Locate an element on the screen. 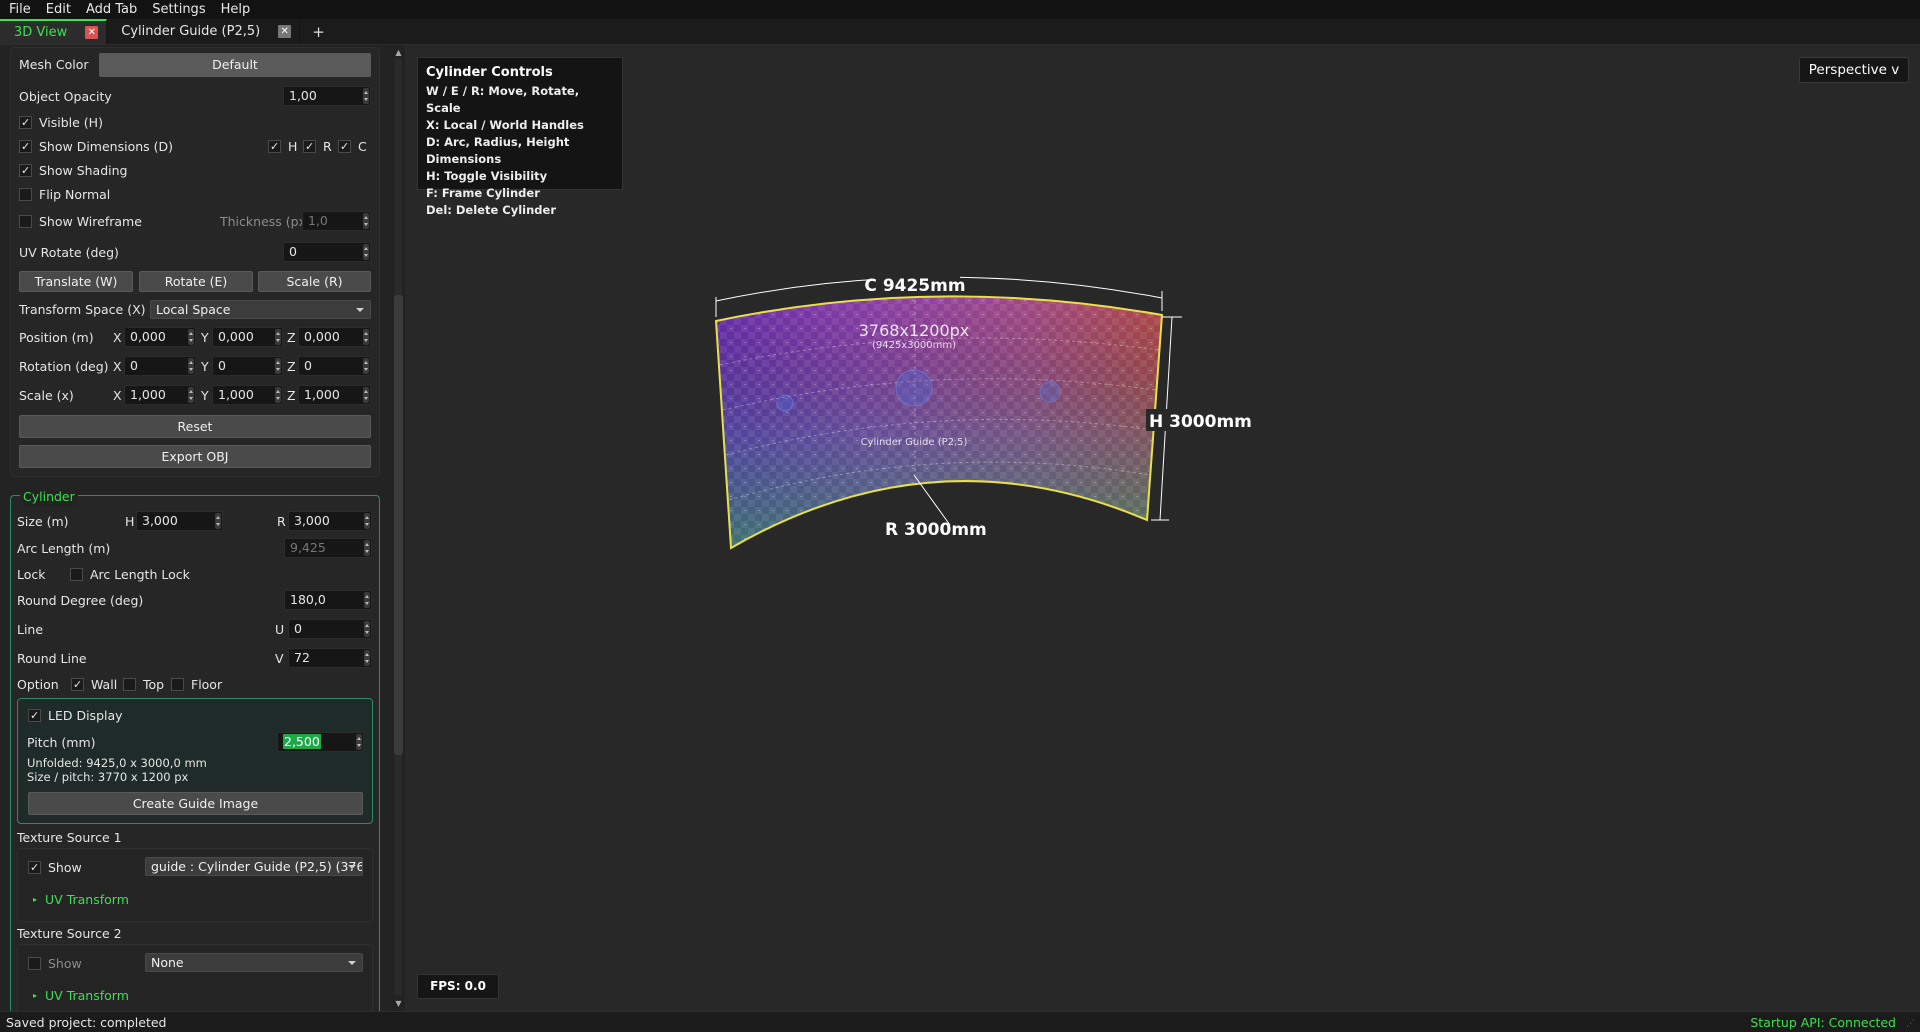 This screenshot has height=1032, width=1920. dim-c-checkbox is located at coordinates (344, 146).